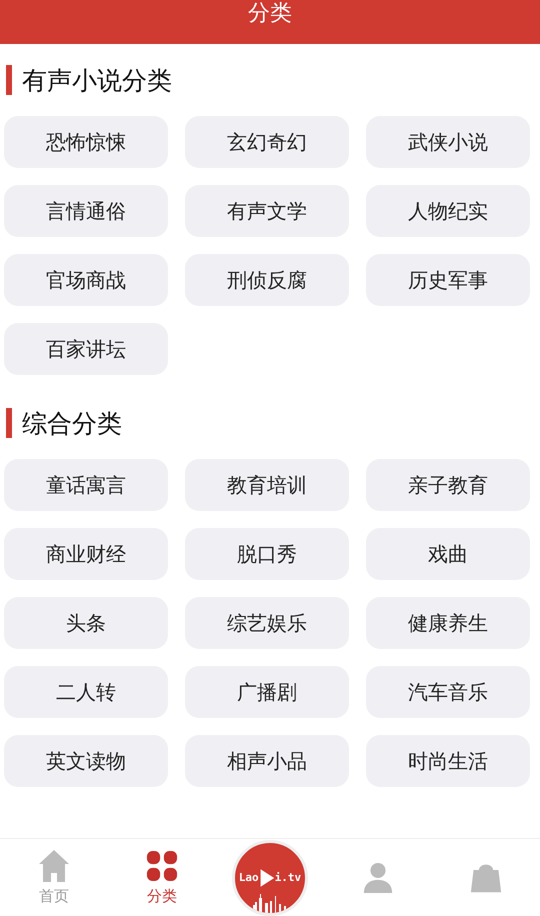 The width and height of the screenshot is (540, 916). What do you see at coordinates (267, 554) in the screenshot?
I see `category-button: 脱口秀` at bounding box center [267, 554].